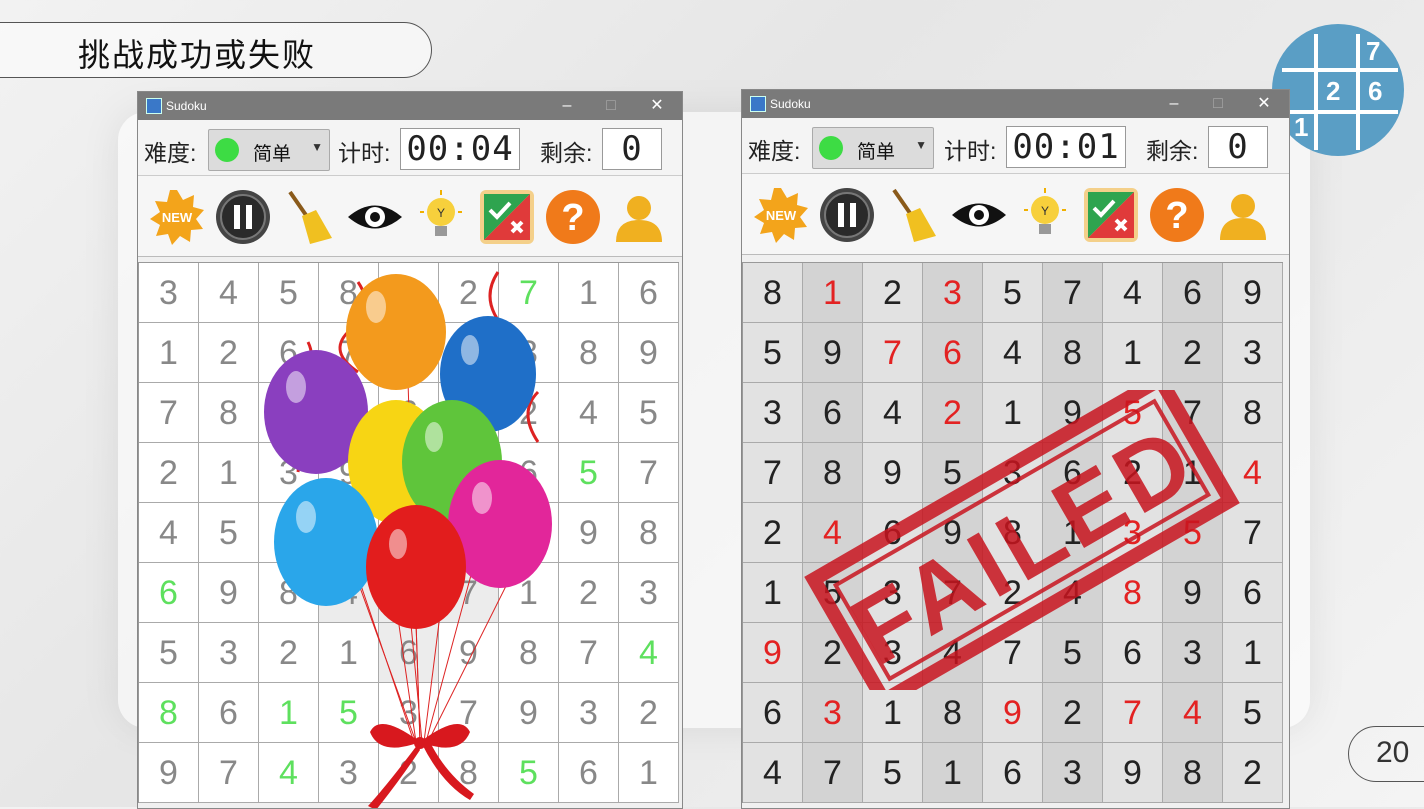 This screenshot has width=1424, height=809. Describe the element at coordinates (441, 217) in the screenshot. I see `lightbulb-hint-icon: Y` at that location.